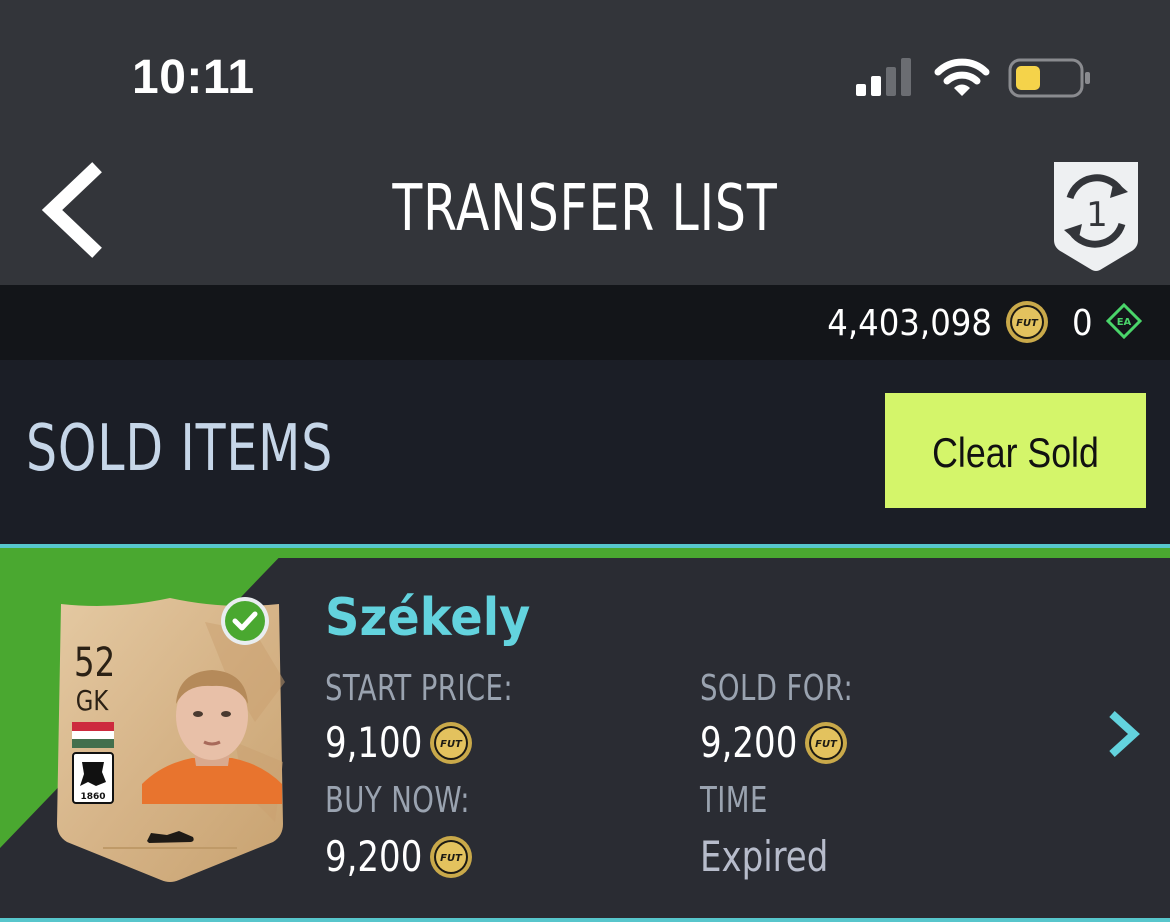 The height and width of the screenshot is (922, 1170). Describe the element at coordinates (1123, 734) in the screenshot. I see `chevron-right-icon` at that location.